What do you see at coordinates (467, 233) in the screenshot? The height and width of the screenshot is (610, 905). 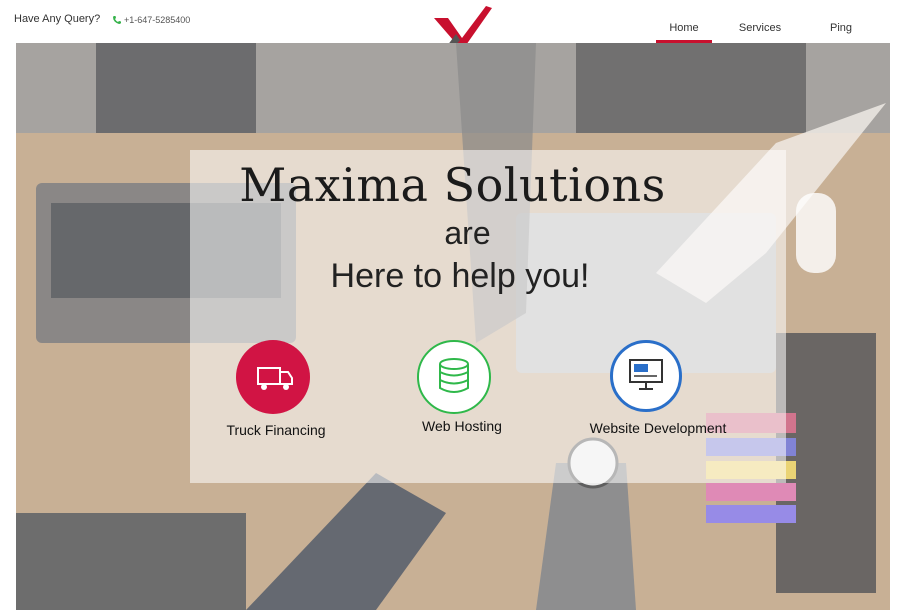 I see `hero-subtitle-are: are` at bounding box center [467, 233].